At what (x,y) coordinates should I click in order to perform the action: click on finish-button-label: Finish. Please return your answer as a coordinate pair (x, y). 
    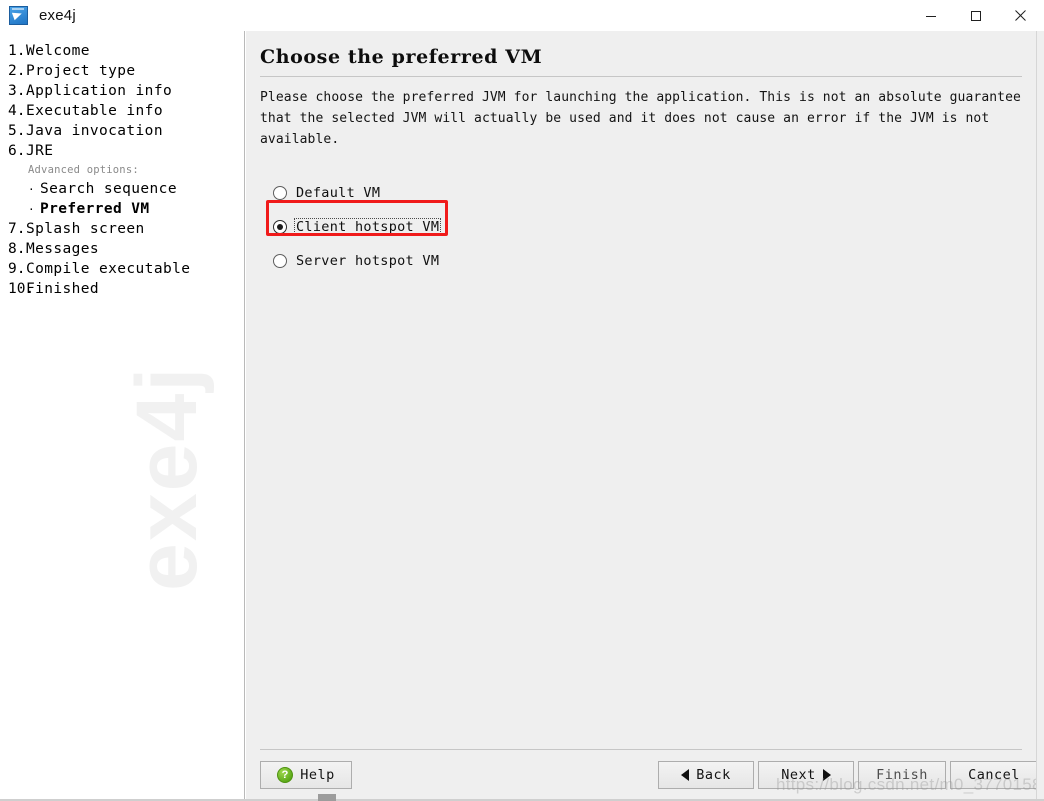
    Looking at the image, I should click on (902, 775).